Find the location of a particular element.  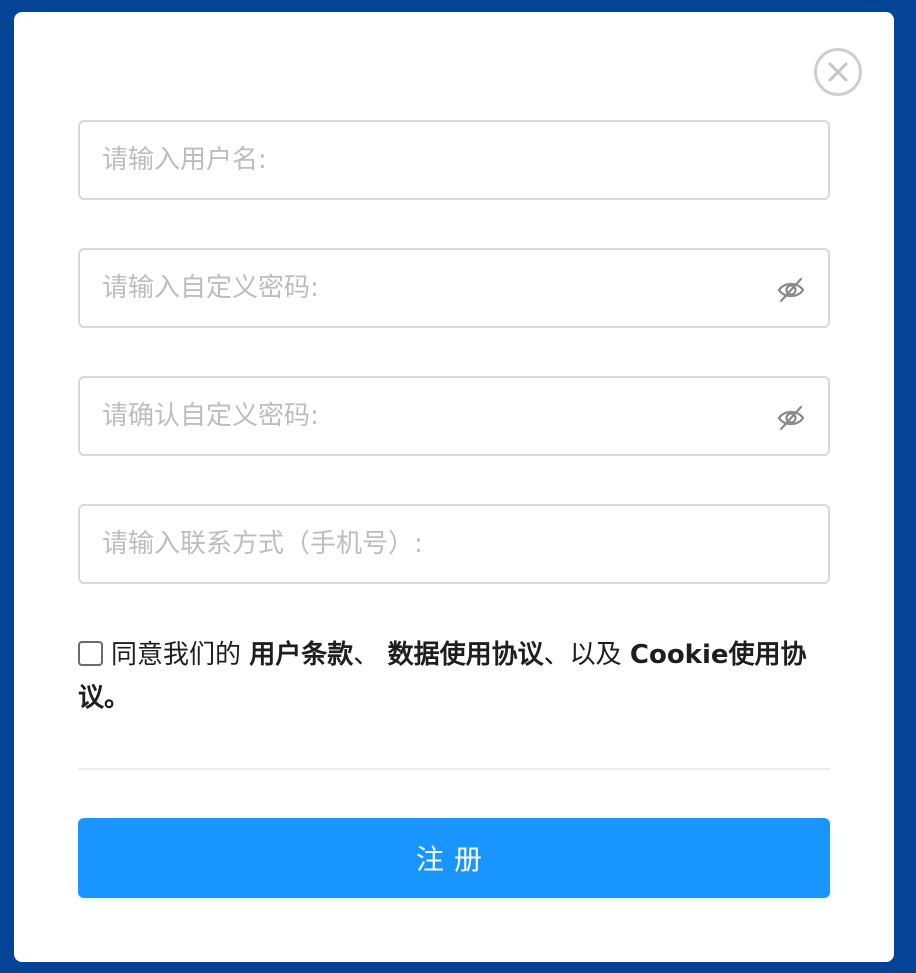

confirm-password-input is located at coordinates (432, 416).